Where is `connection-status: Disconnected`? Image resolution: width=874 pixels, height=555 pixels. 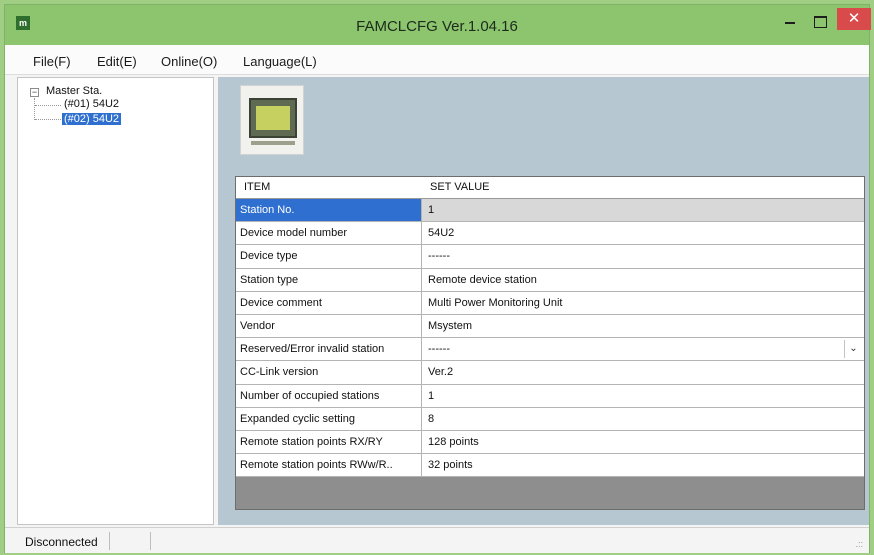 connection-status: Disconnected is located at coordinates (61, 542).